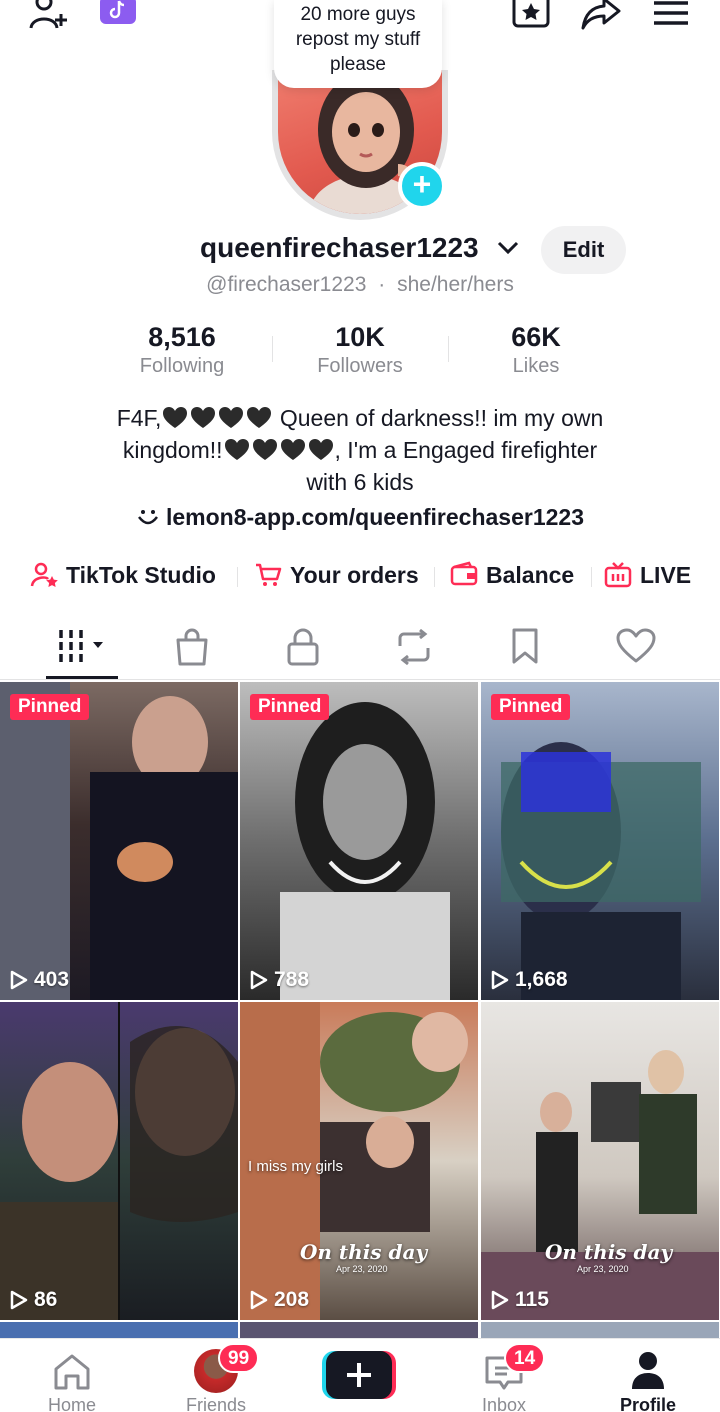 The height and width of the screenshot is (1412, 720). What do you see at coordinates (375, 517) in the screenshot?
I see `link-url: lemon8-app.com/queenfirechaser1223` at bounding box center [375, 517].